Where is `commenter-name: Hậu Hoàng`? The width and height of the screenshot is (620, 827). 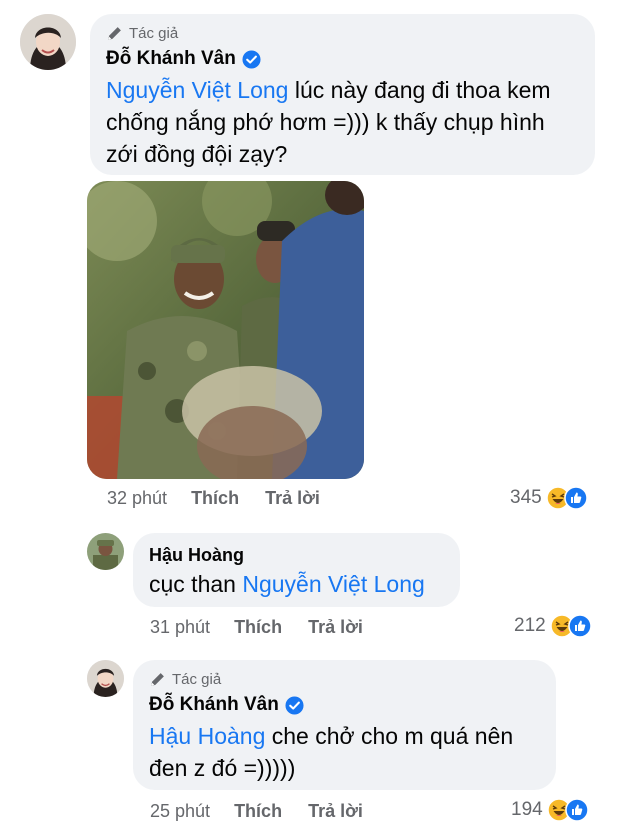
commenter-name: Hậu Hoàng is located at coordinates (196, 555).